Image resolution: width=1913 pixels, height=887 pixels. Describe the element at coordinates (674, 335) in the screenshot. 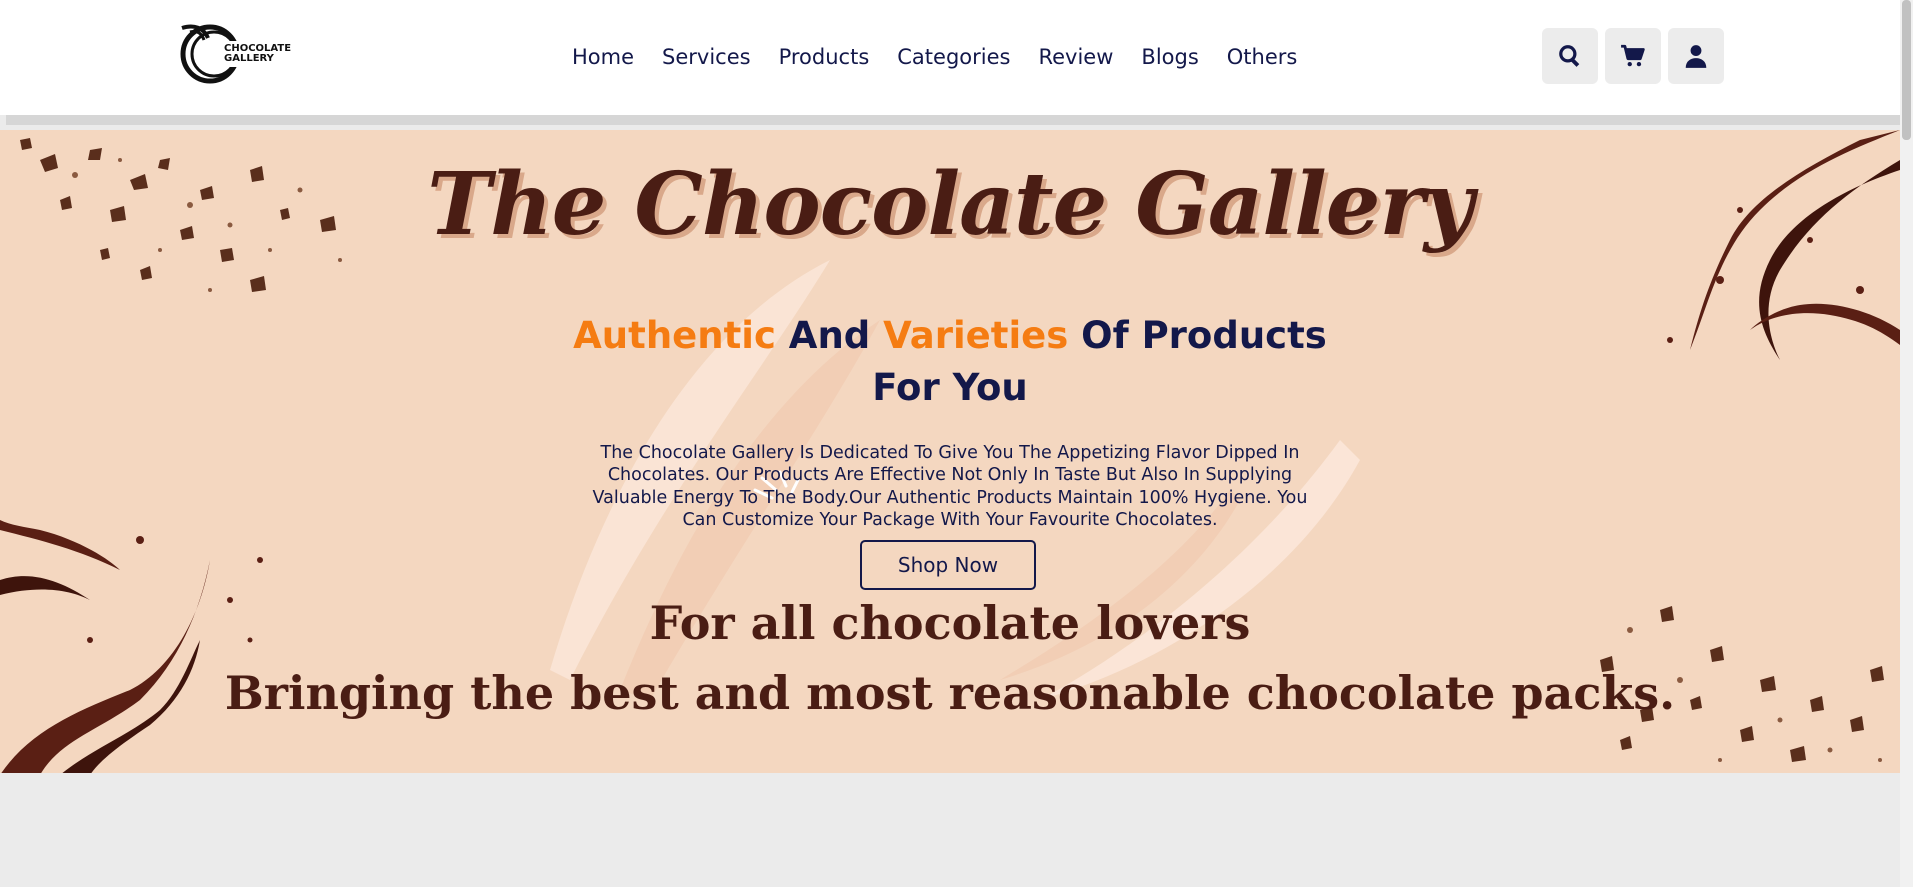

I see `subtitle-highlight-authentic: Authentic` at that location.